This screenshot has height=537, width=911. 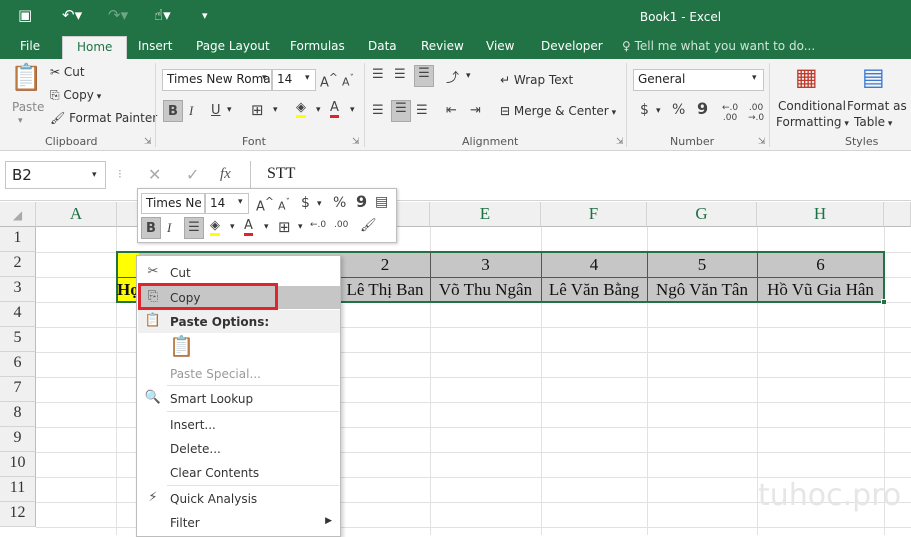 I want to click on mini-format-cells-icon: ▤, so click(x=381, y=202).